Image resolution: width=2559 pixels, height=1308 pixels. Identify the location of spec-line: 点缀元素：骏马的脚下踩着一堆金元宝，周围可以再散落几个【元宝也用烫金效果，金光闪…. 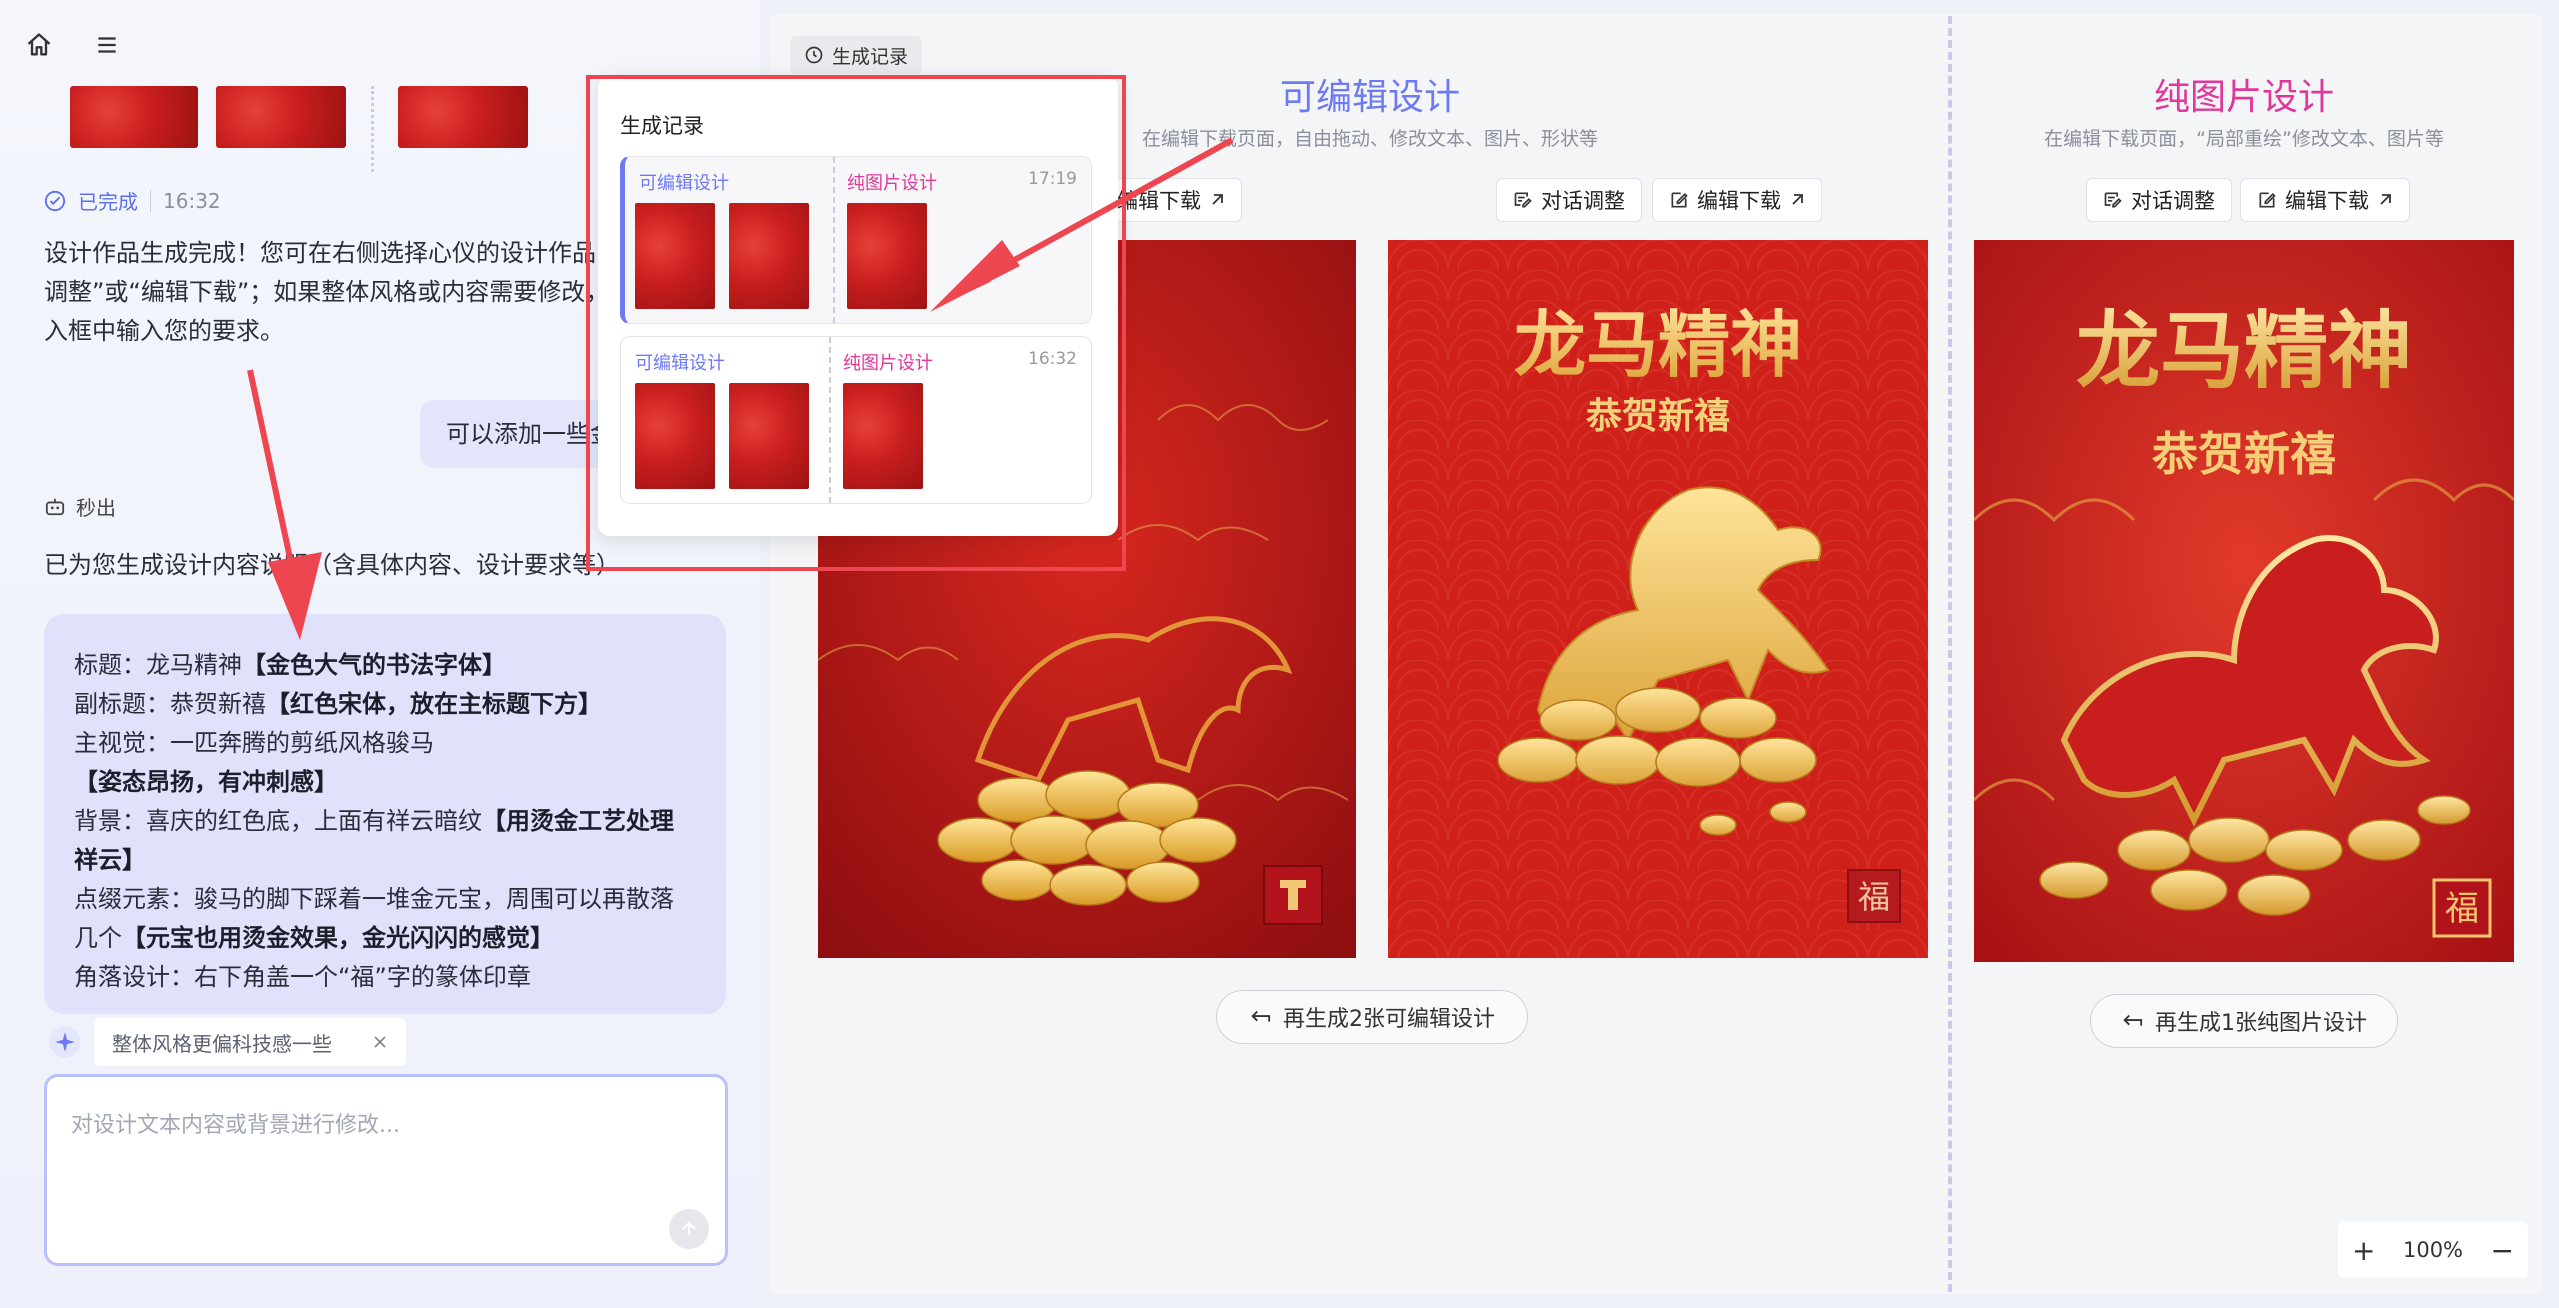
(374, 918).